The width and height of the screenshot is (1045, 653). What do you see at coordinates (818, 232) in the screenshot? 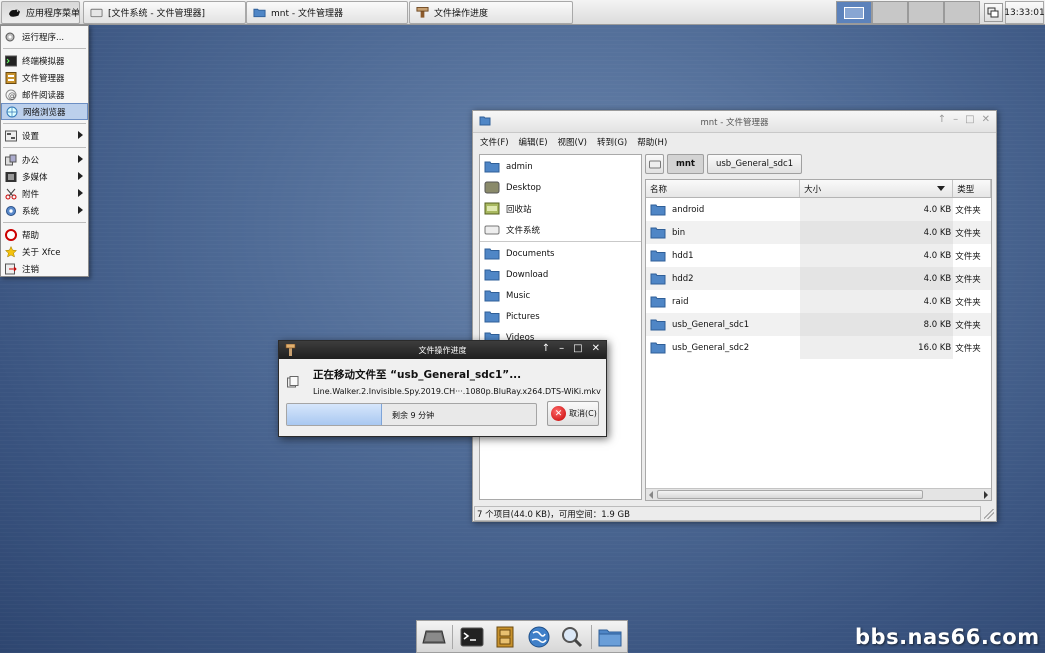
I see `table-row: bin 4.0 KB 文件夹` at bounding box center [818, 232].